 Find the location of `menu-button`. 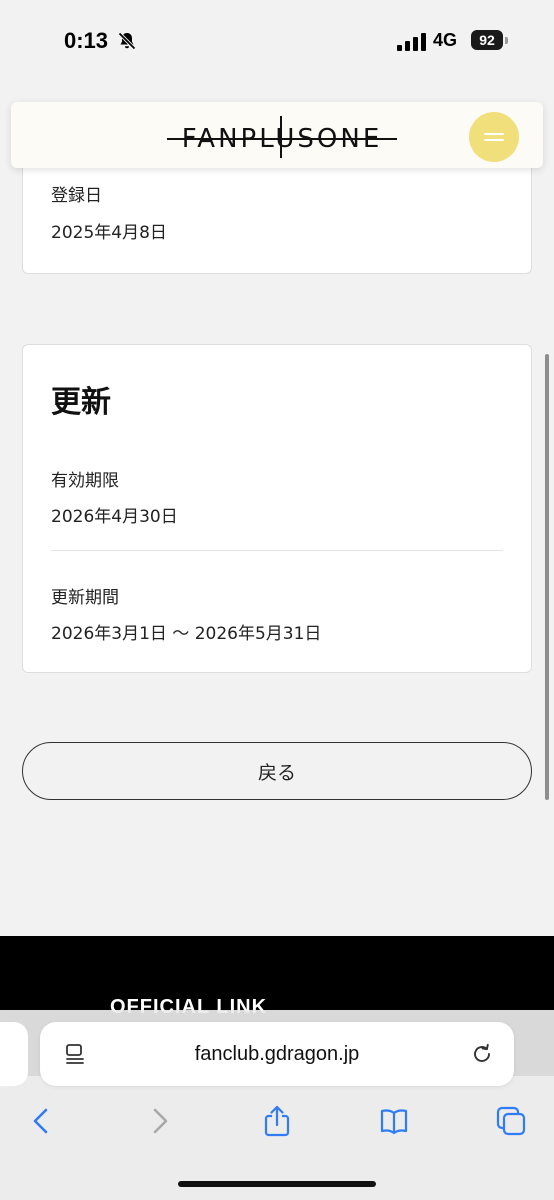

menu-button is located at coordinates (494, 137).